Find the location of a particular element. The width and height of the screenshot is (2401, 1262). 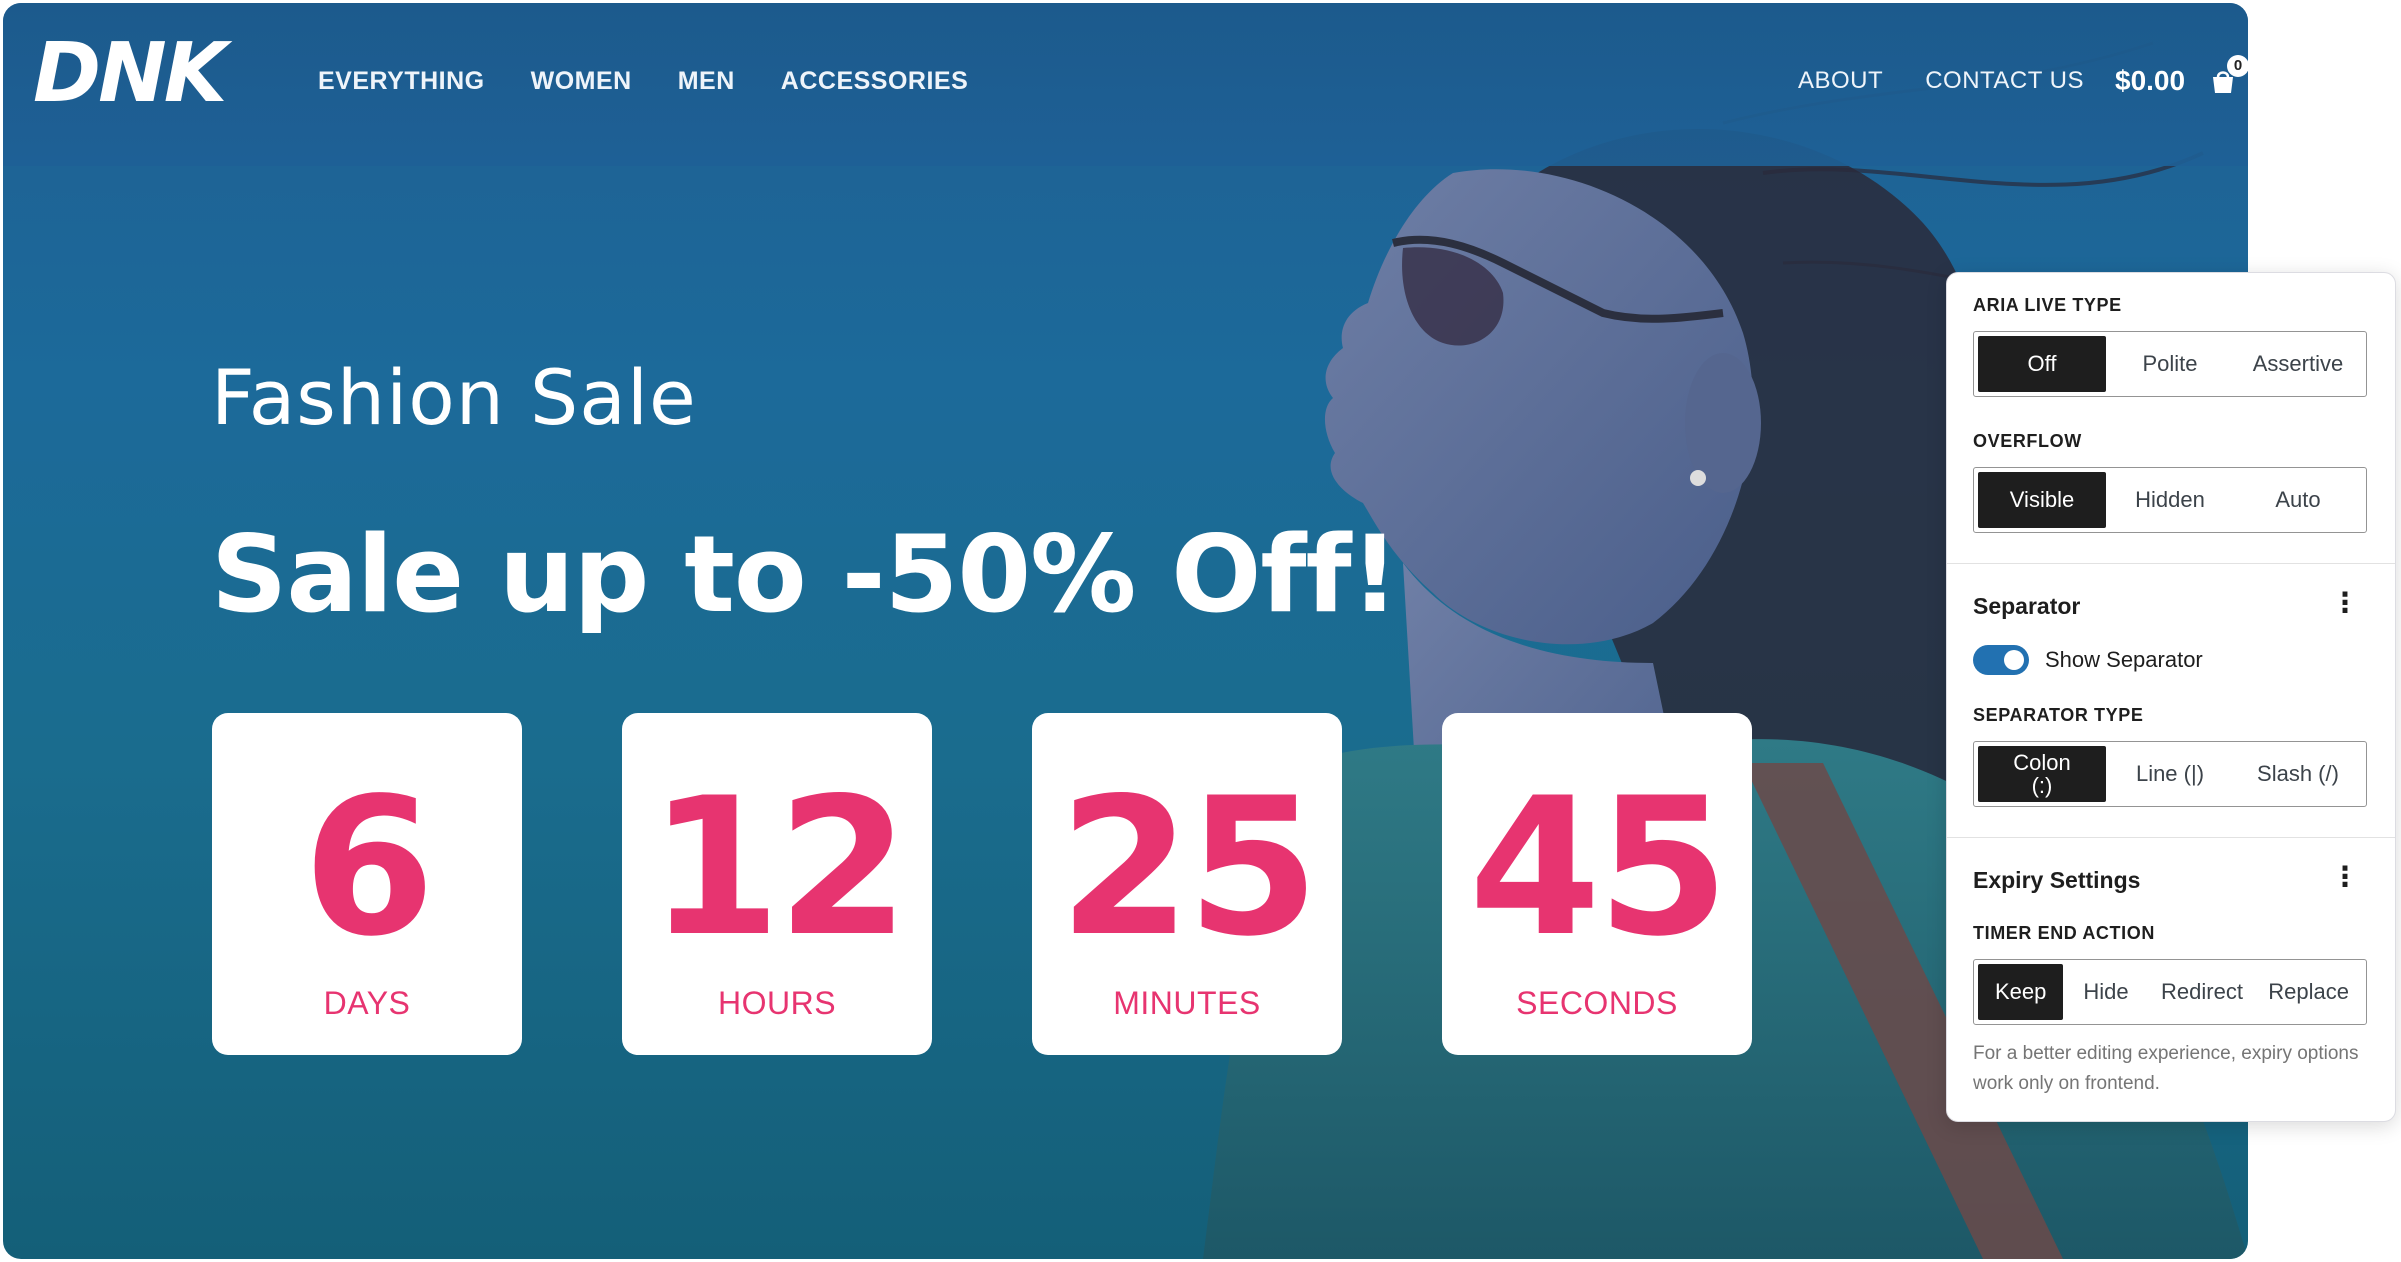

timer-end-replace-option: Replace is located at coordinates (2308, 992).